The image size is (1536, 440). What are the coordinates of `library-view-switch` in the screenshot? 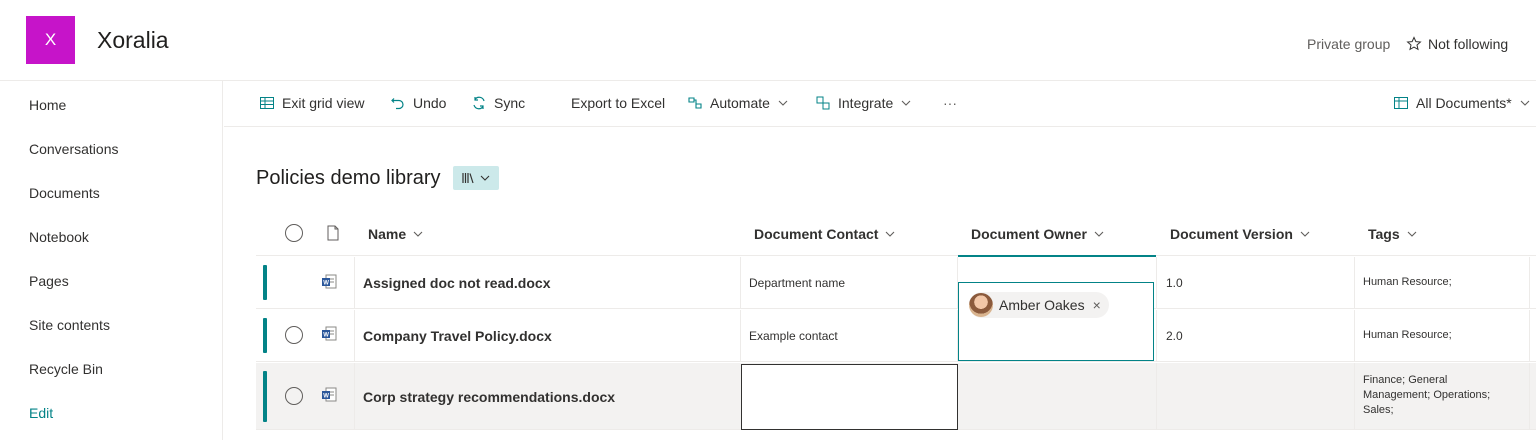 It's located at (476, 178).